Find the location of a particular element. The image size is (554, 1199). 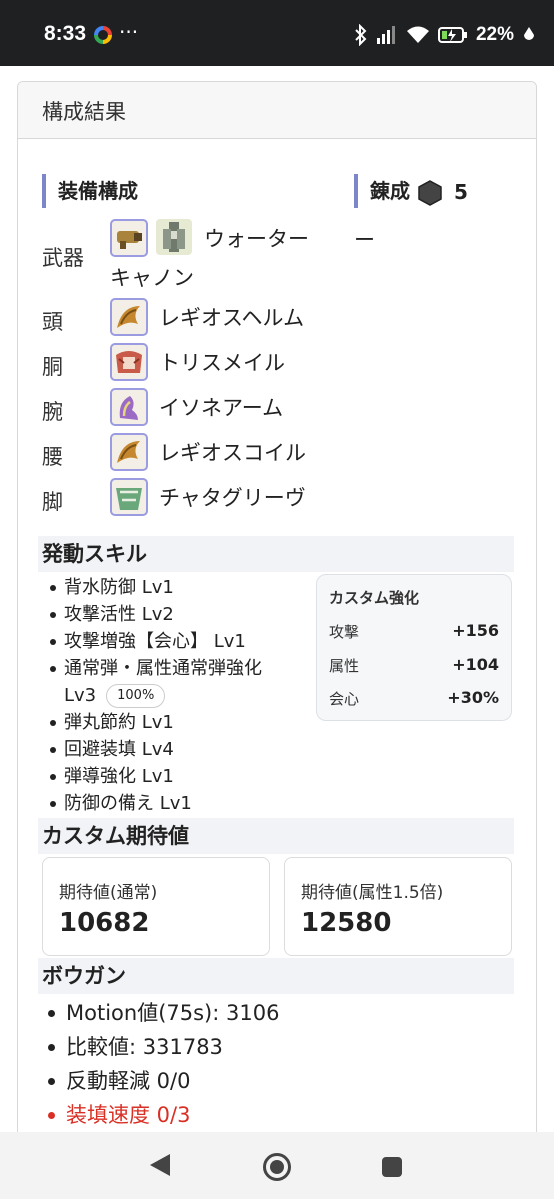

body-armor-icon is located at coordinates (129, 362).